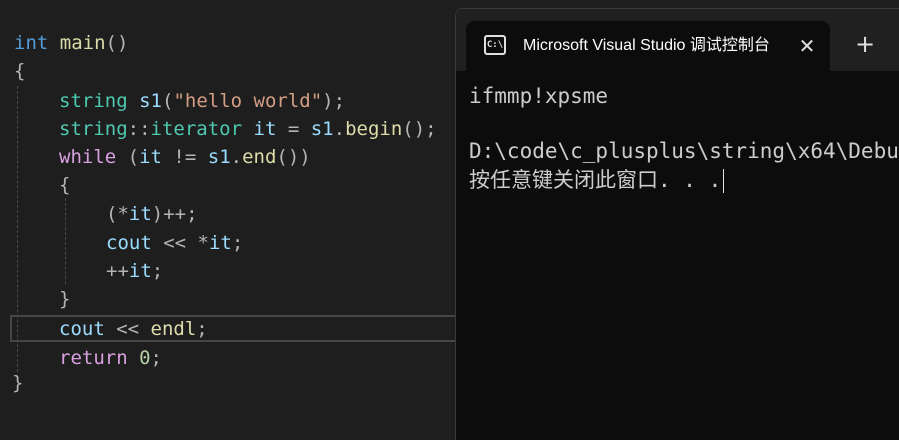 This screenshot has width=899, height=440. Describe the element at coordinates (248, 101) in the screenshot. I see `code-token: "hello world"` at that location.